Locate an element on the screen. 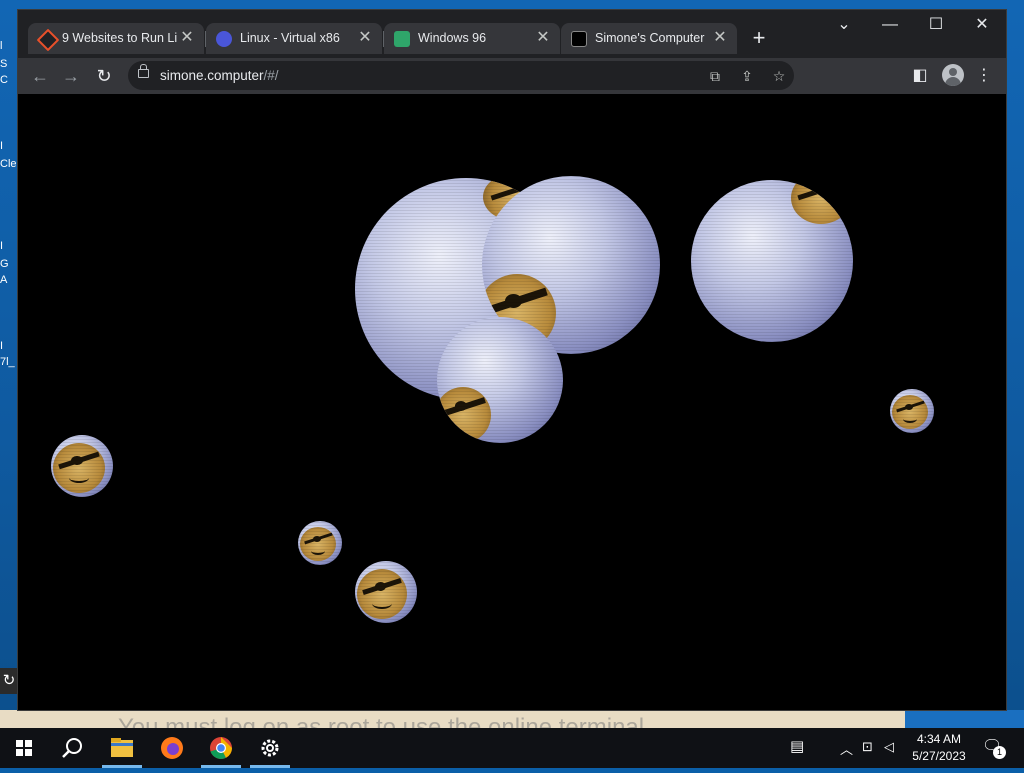 The width and height of the screenshot is (1024, 773). close-window-button: ✕ is located at coordinates (982, 25).